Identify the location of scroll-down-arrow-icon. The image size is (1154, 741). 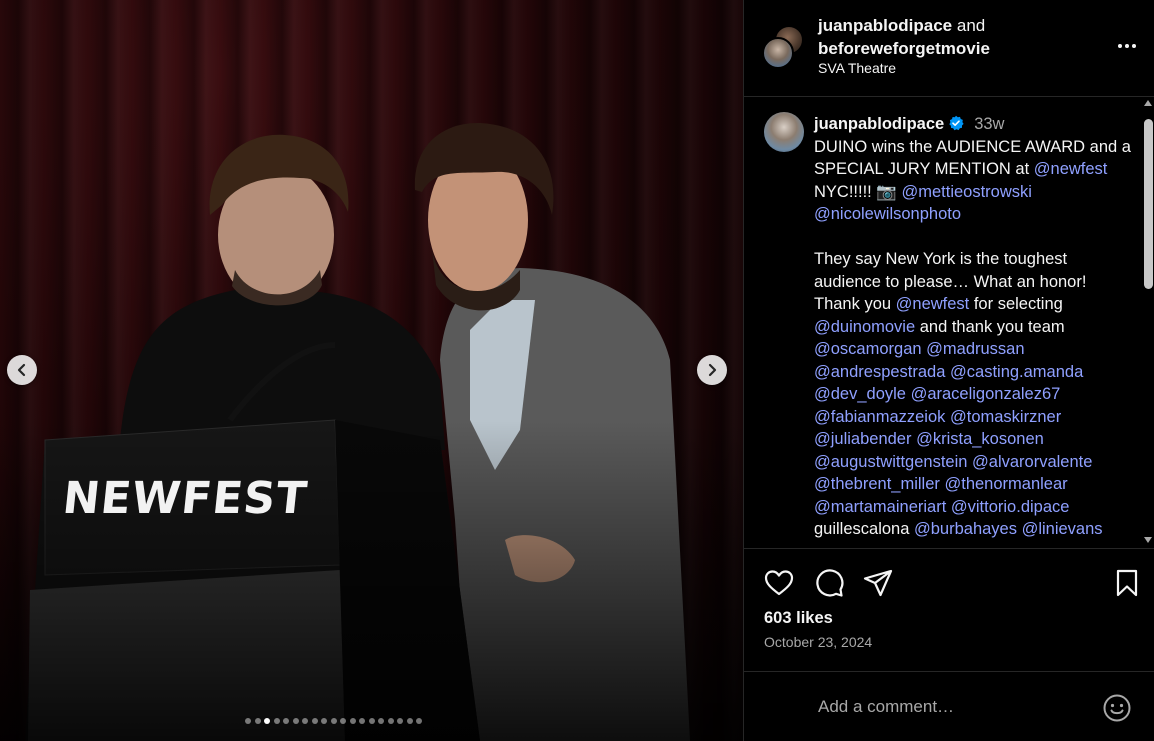
(1148, 540).